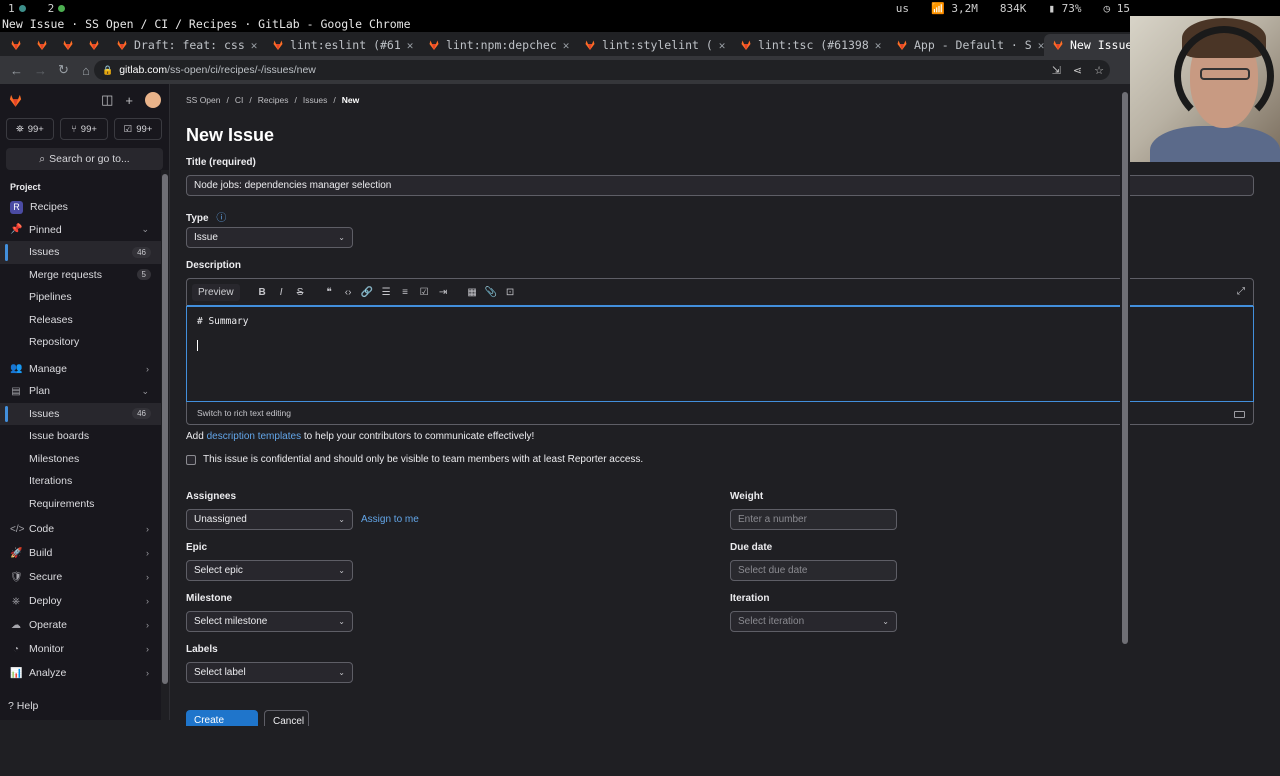  What do you see at coordinates (281, 292) in the screenshot?
I see `italic-icon: I` at bounding box center [281, 292].